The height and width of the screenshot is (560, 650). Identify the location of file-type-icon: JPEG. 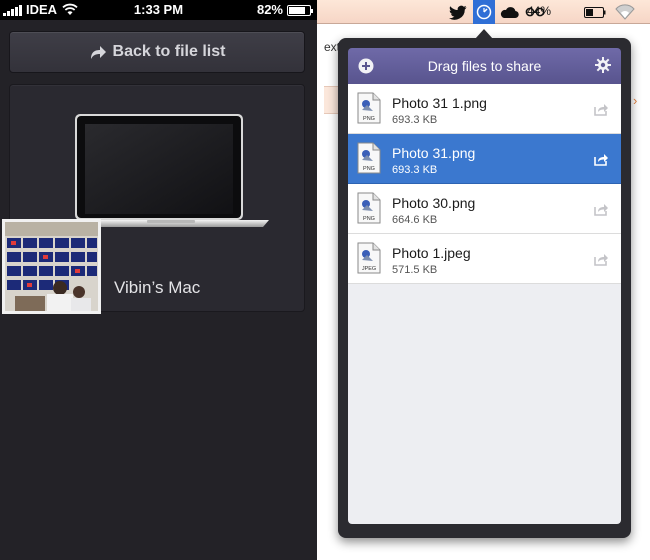
(369, 258).